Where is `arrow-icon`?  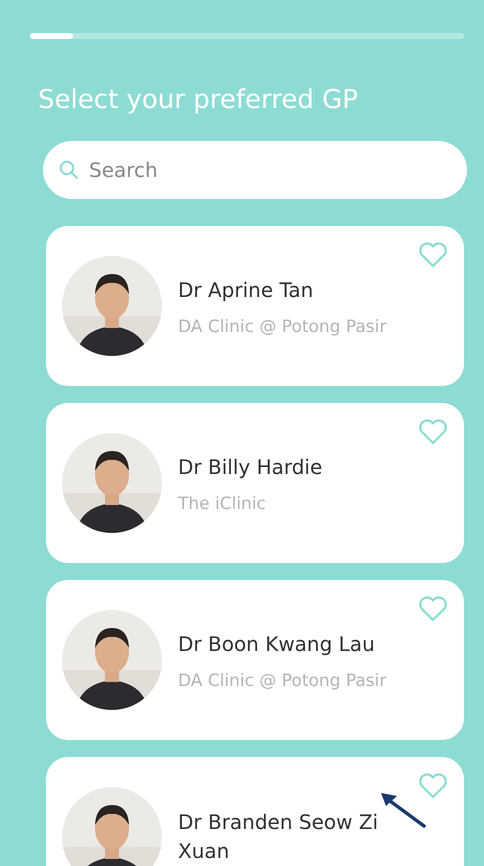
arrow-icon is located at coordinates (403, 810).